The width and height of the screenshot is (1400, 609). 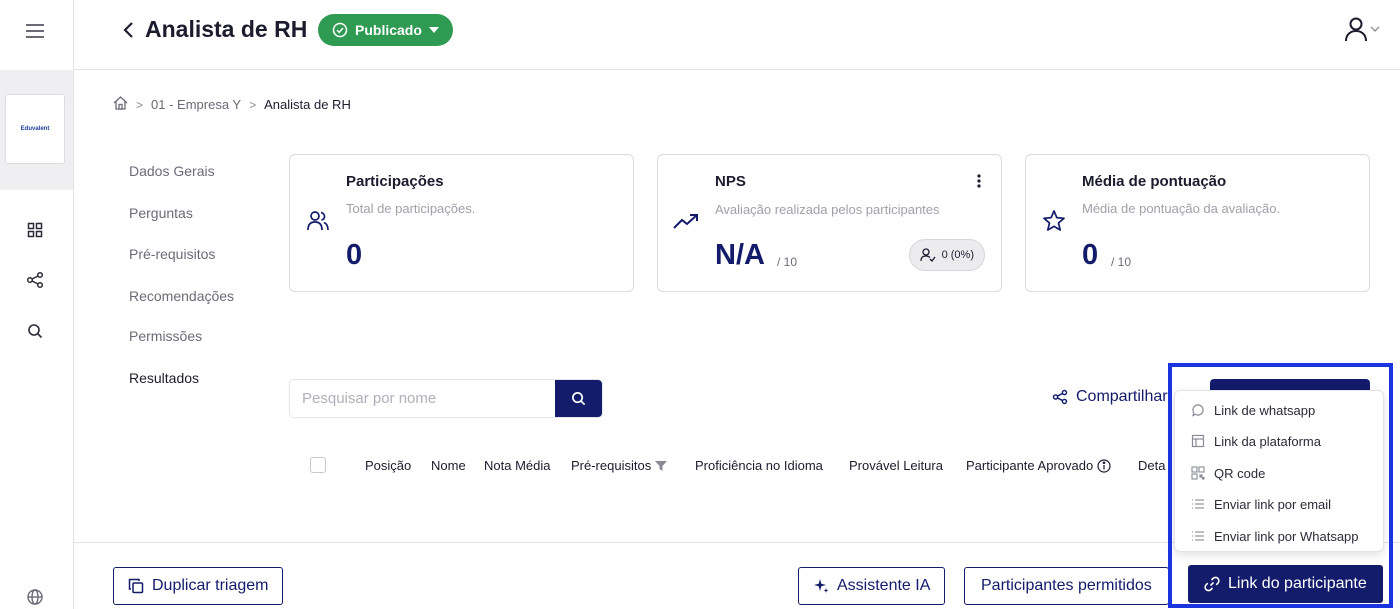 What do you see at coordinates (395, 181) in the screenshot?
I see `card-title: Participações` at bounding box center [395, 181].